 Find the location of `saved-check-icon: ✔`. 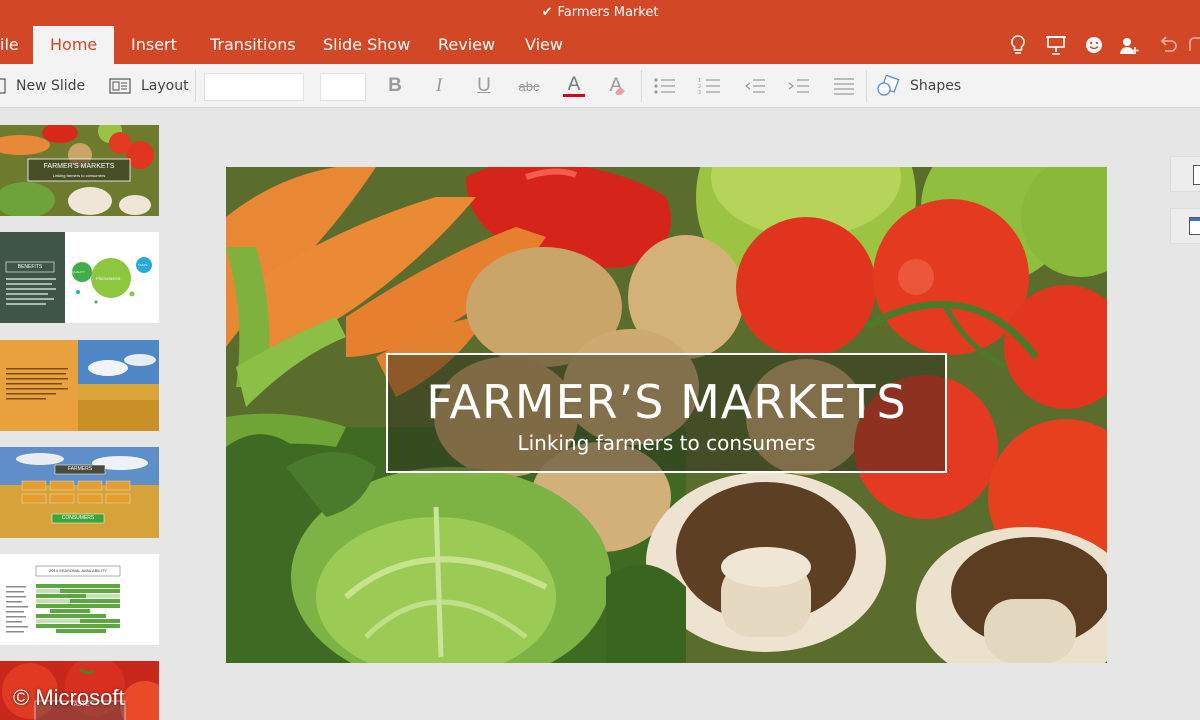

saved-check-icon: ✔ is located at coordinates (547, 12).